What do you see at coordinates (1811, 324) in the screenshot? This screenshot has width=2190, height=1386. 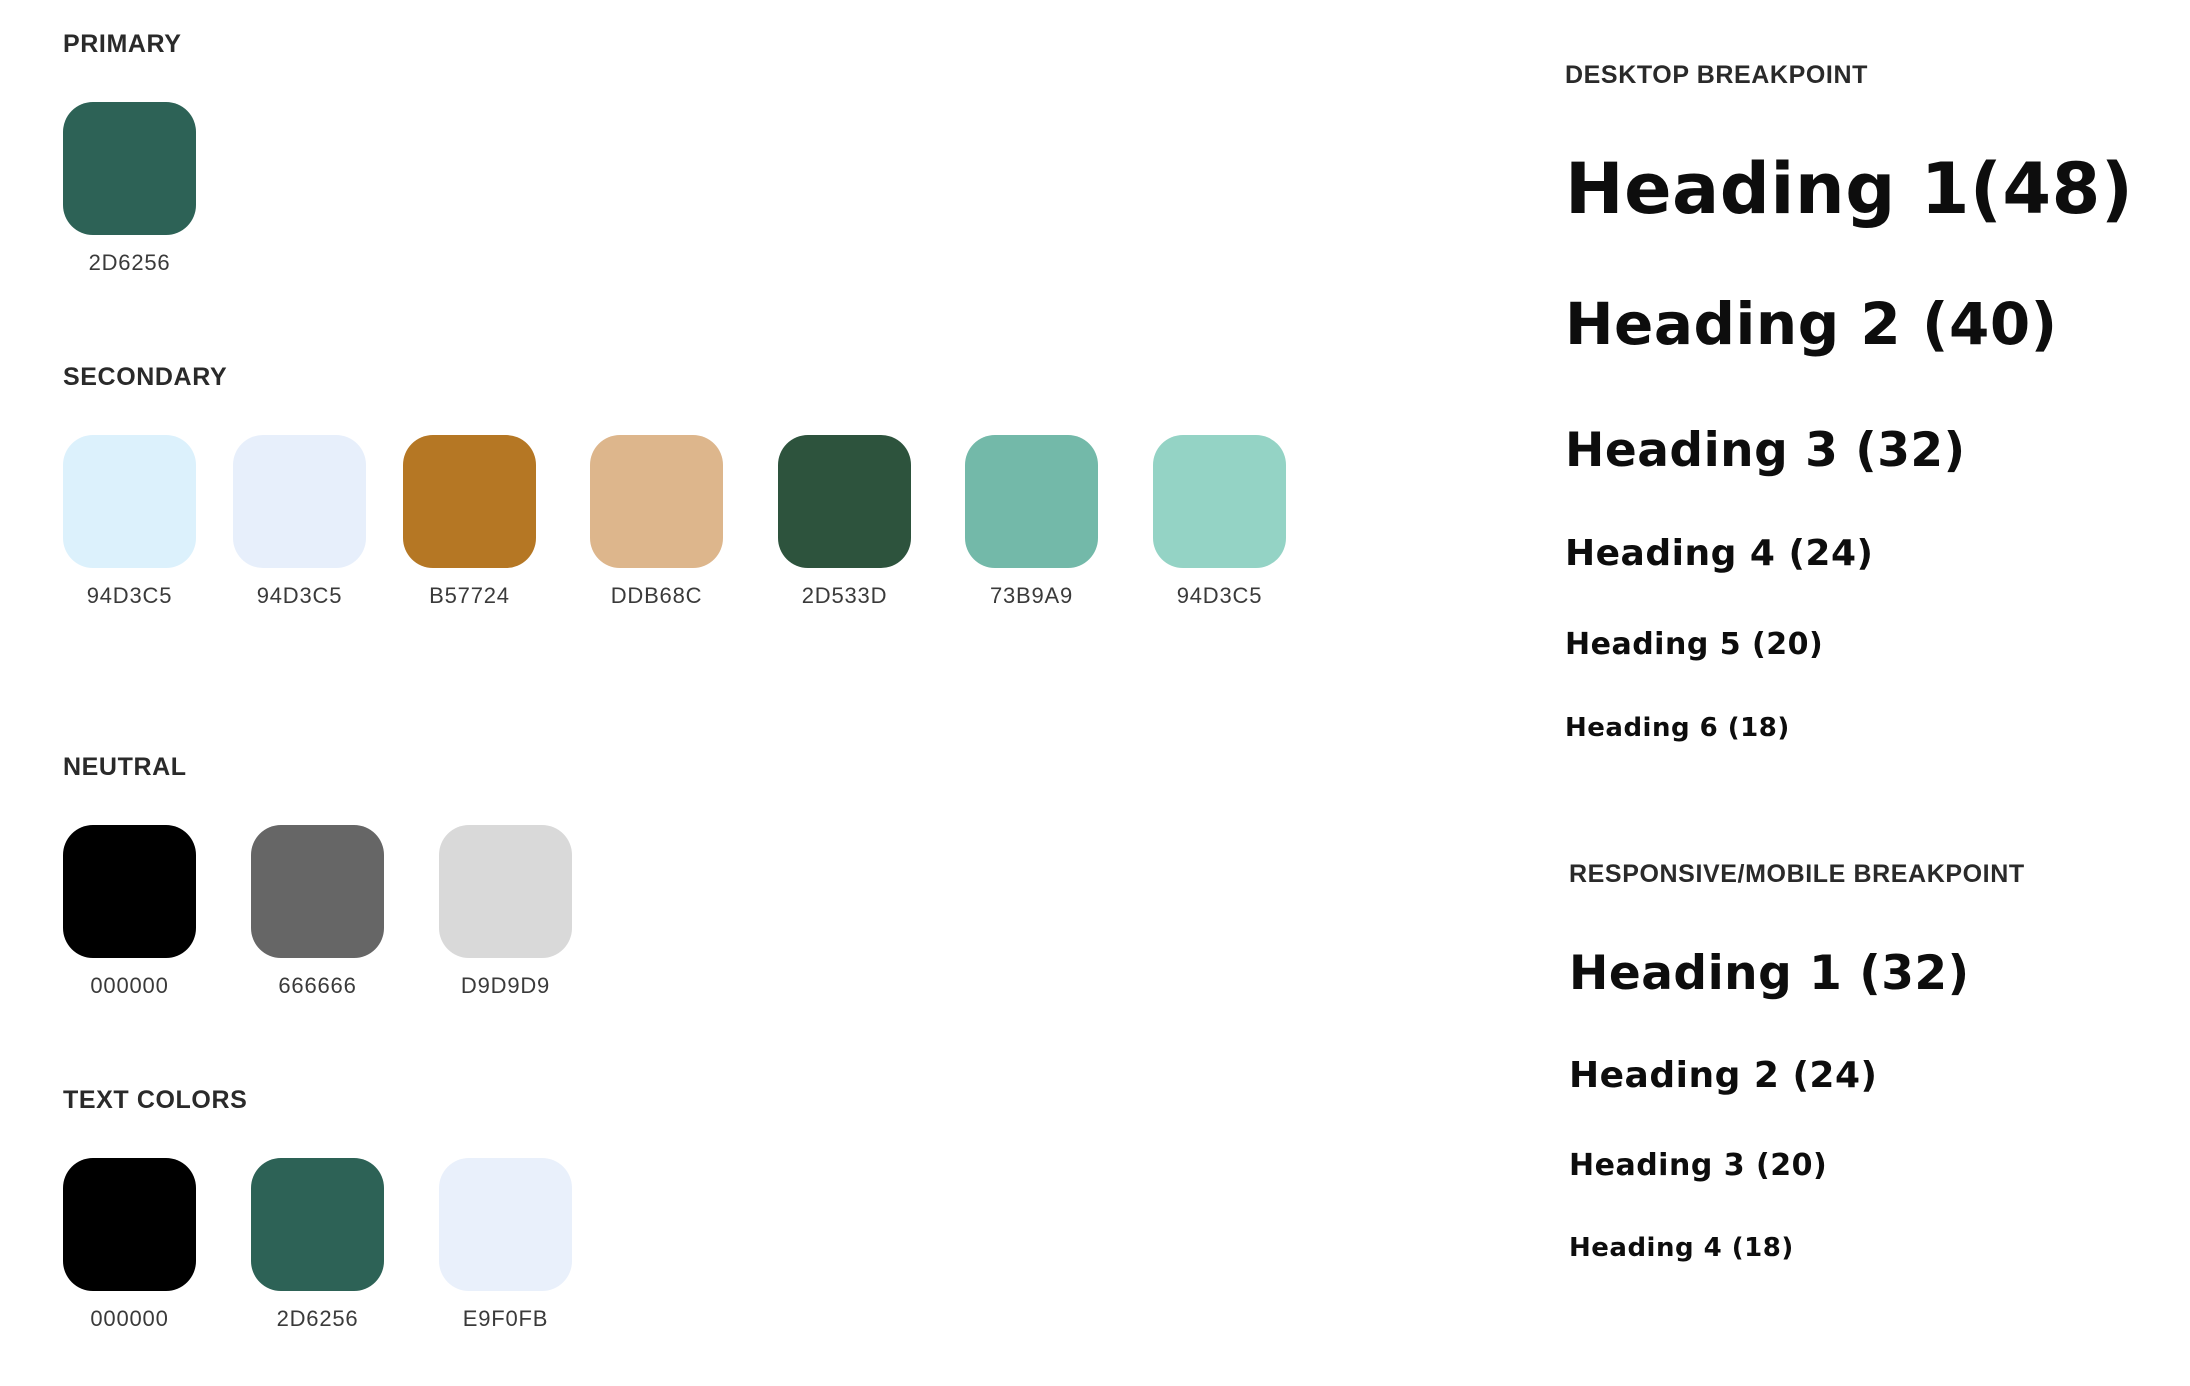 I see `desktop-heading-2: Heading 2 (40)` at bounding box center [1811, 324].